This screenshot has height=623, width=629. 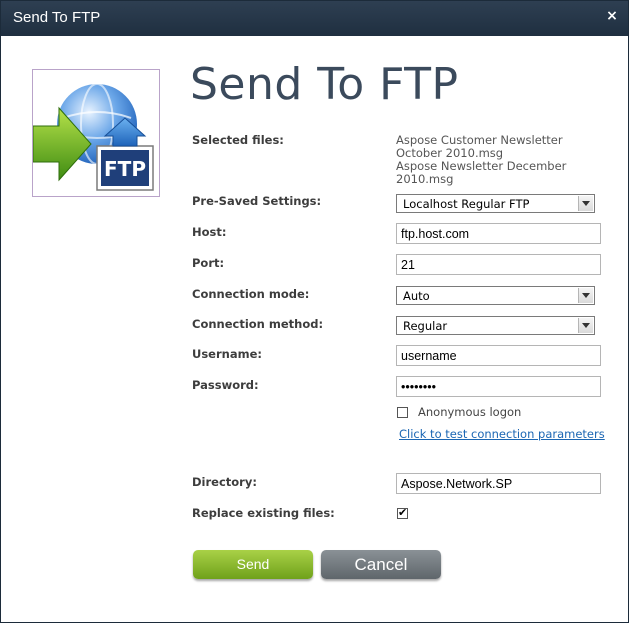 I want to click on presaved-settings-value: Localhost Regular FTP, so click(x=466, y=204).